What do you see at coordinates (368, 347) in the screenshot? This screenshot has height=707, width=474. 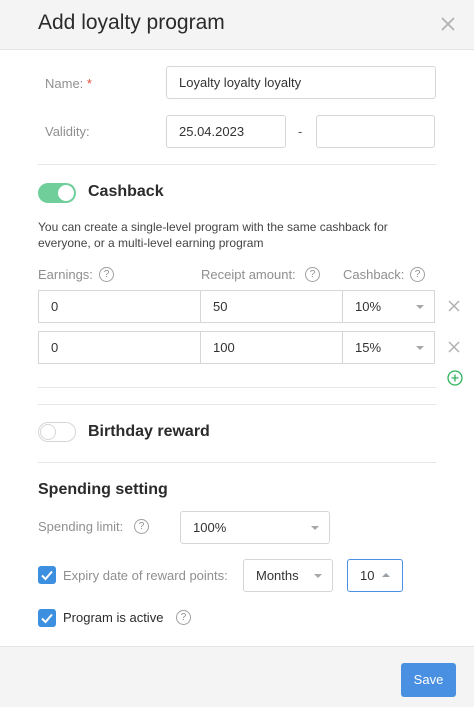 I see `cashback-select-value: 15%` at bounding box center [368, 347].